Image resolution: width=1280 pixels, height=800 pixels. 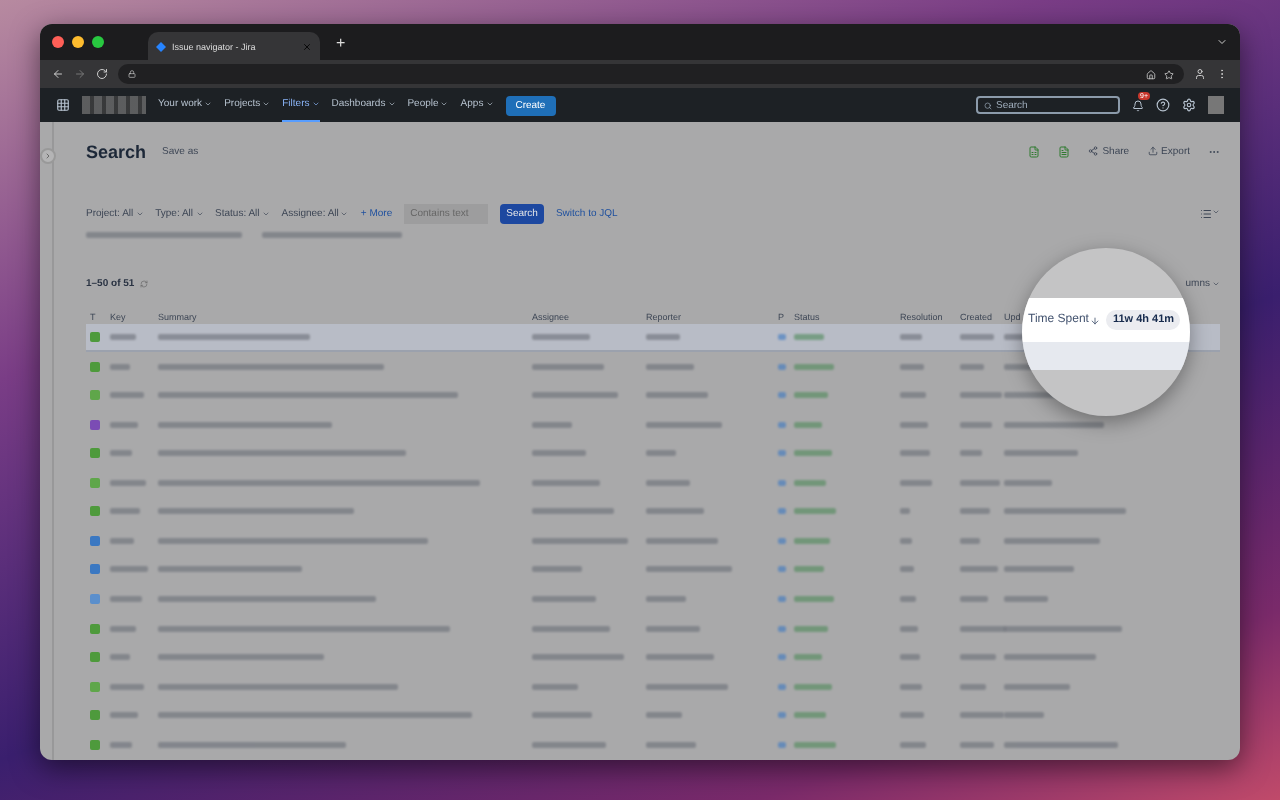 I want to click on list-icon, so click(x=1206, y=214).